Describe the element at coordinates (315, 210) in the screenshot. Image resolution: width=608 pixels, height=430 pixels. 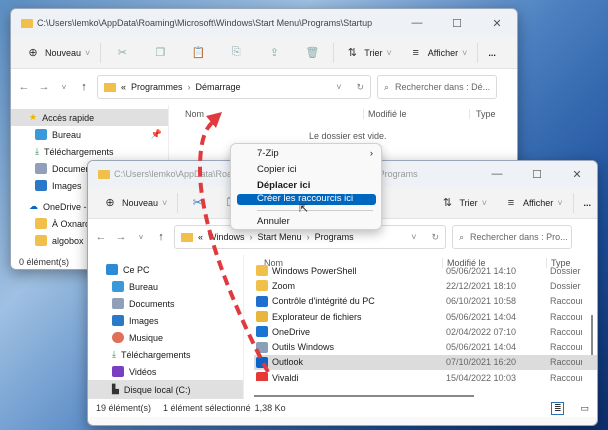
I see `menu-separator` at that location.